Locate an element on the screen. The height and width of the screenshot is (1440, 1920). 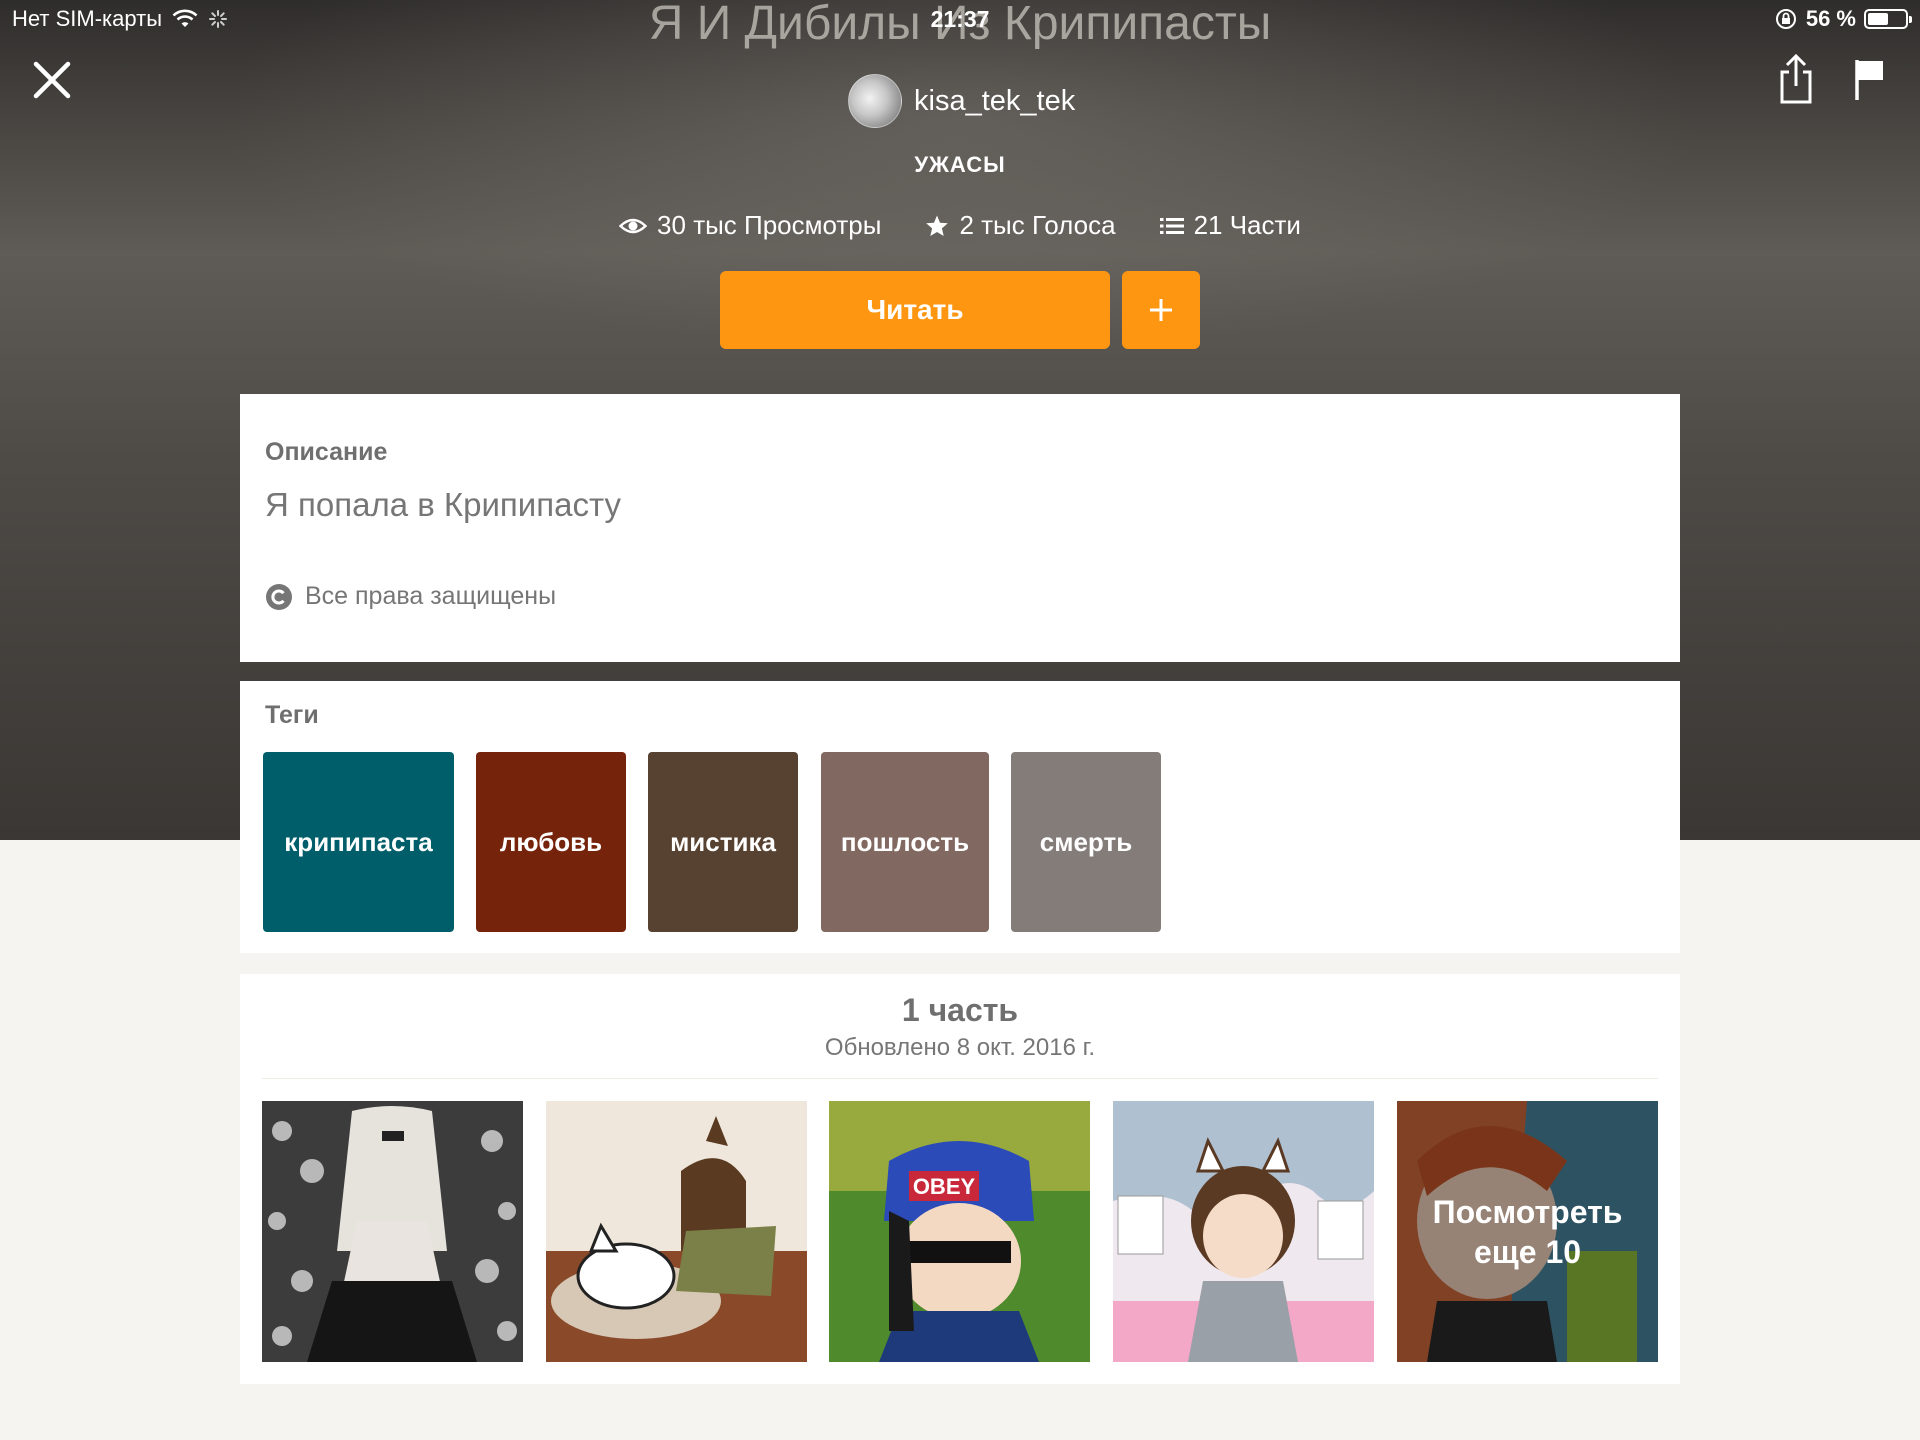
last-updated: Обновлено 8 окт. 2016 г. is located at coordinates (960, 1047).